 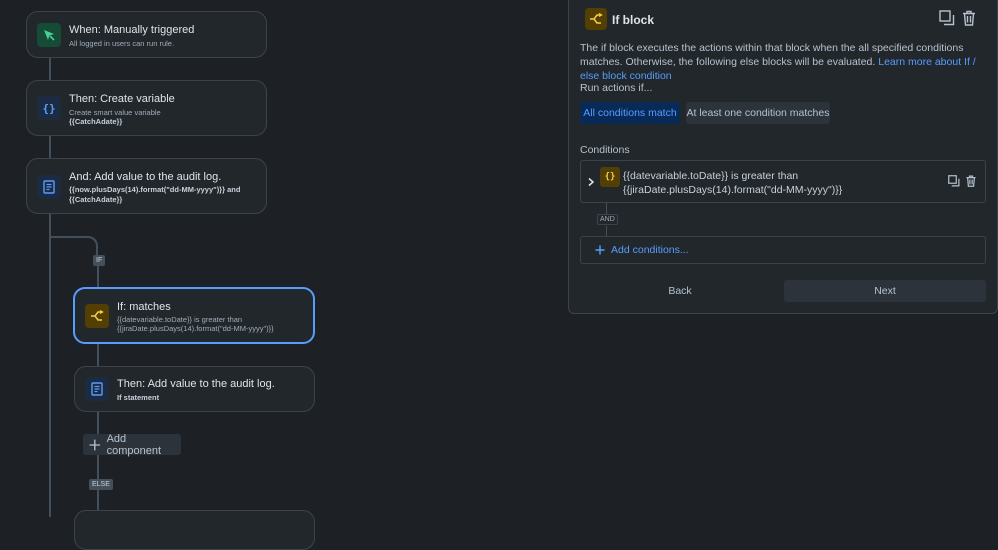 What do you see at coordinates (971, 182) in the screenshot?
I see `delete-condition-icon` at bounding box center [971, 182].